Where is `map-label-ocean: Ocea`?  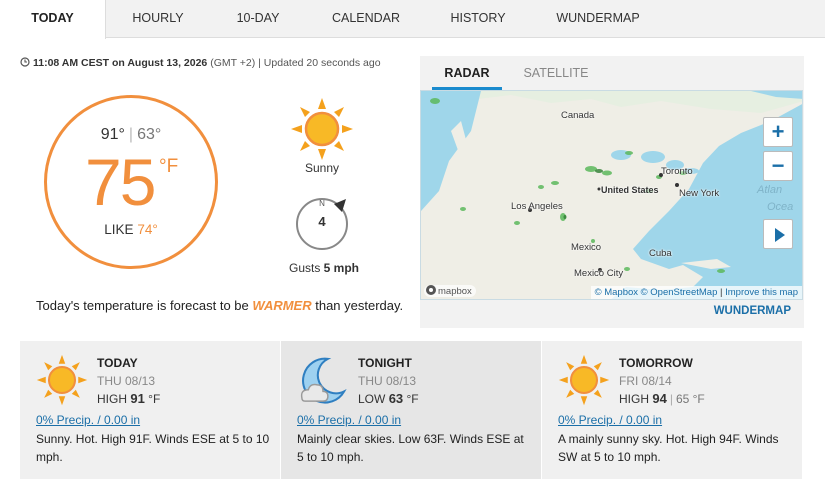
map-label-ocean: Ocea is located at coordinates (780, 207).